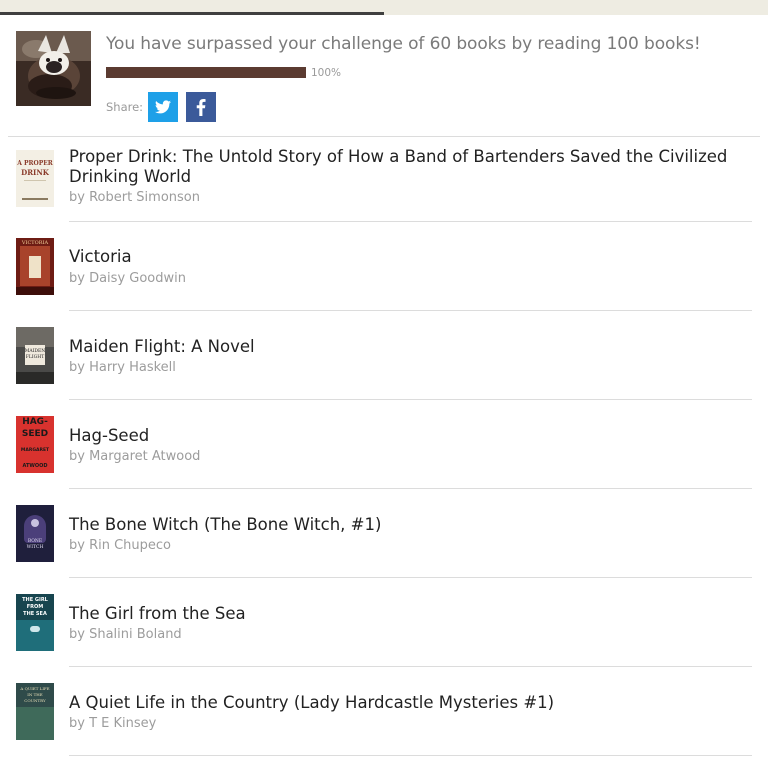 The width and height of the screenshot is (768, 768). I want to click on cover-text: MARGARET, so click(35, 450).